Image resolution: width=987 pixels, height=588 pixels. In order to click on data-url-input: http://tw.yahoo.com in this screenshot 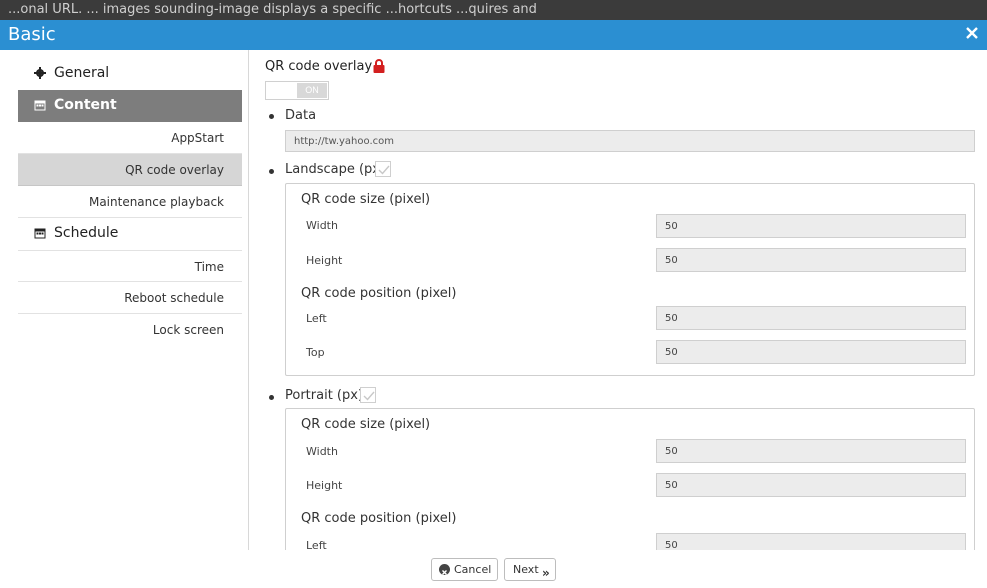, I will do `click(630, 141)`.